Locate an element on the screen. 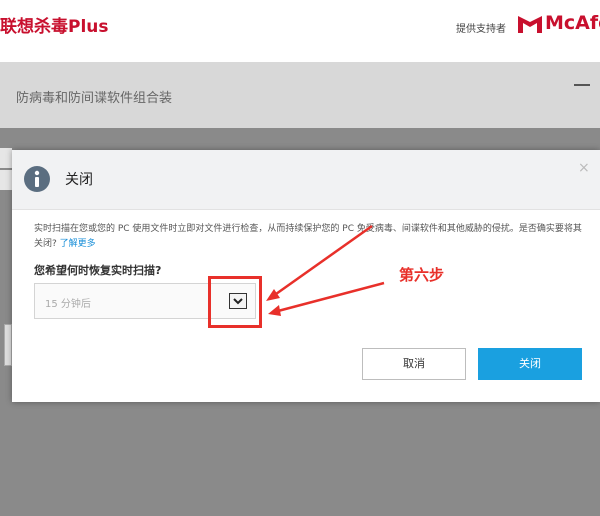 The height and width of the screenshot is (516, 600). brand-name: McAfe is located at coordinates (572, 23).